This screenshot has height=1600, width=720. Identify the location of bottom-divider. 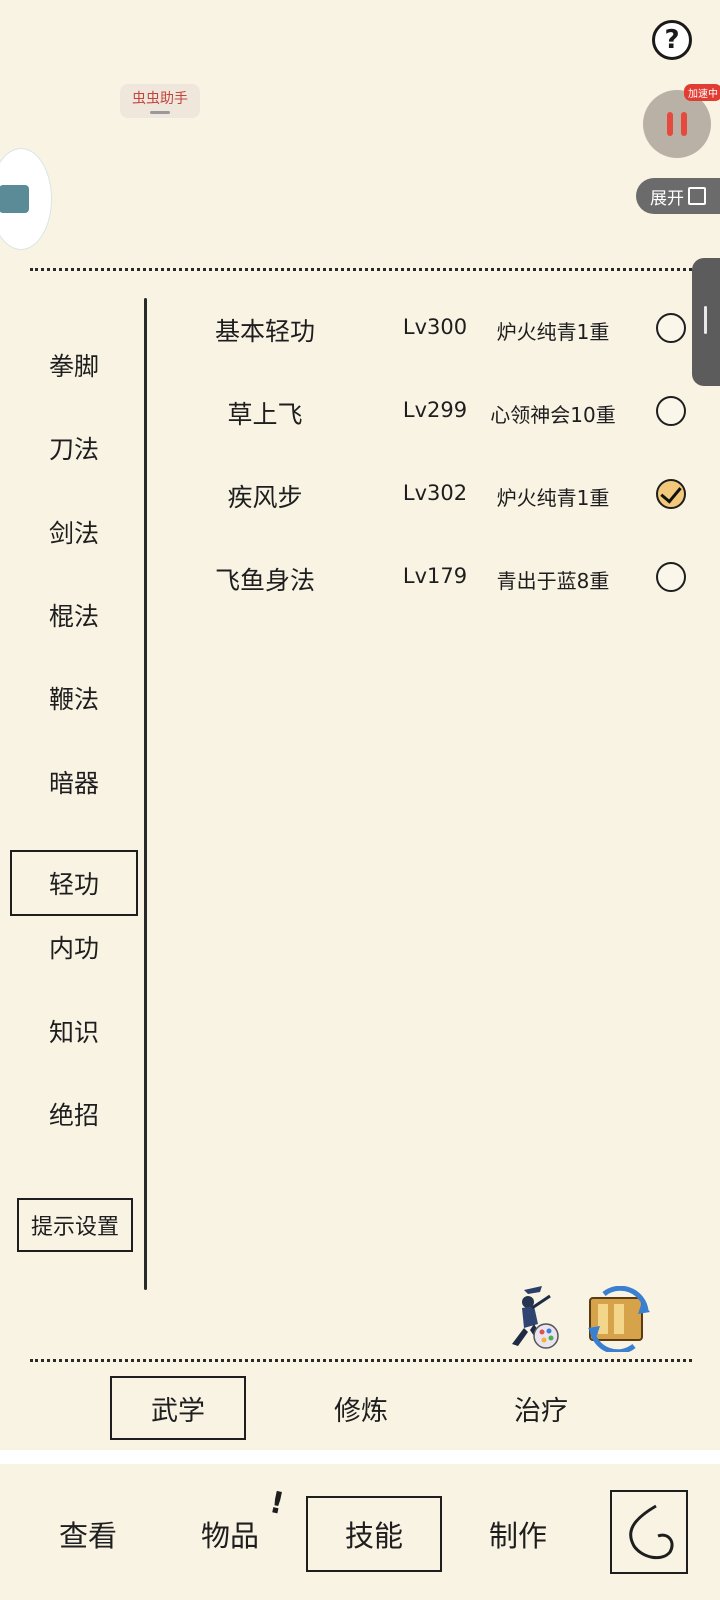
(361, 1360).